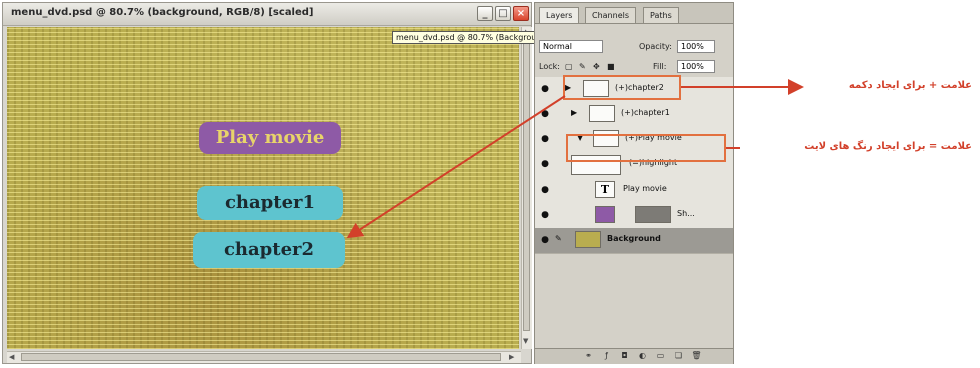 Image resolution: width=980 pixels, height=368 pixels. What do you see at coordinates (888, 146) in the screenshot?
I see `annotation-equals: علامت = برای ایجاد رنگ های لایت` at bounding box center [888, 146].